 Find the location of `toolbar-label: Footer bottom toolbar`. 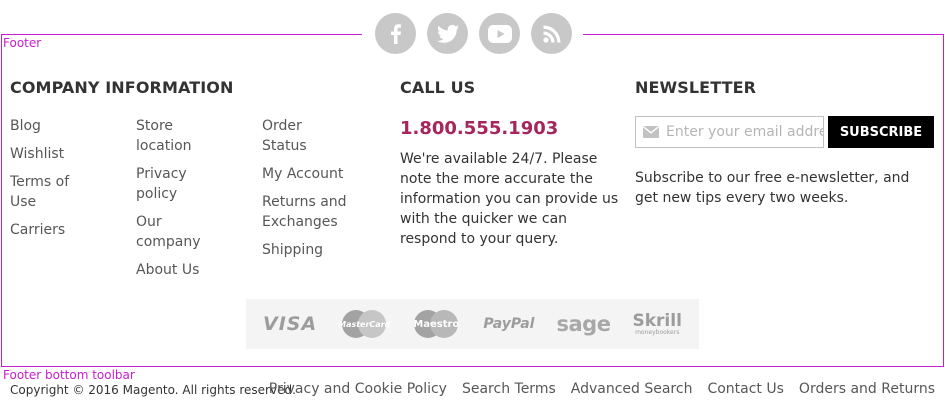

toolbar-label: Footer bottom toolbar is located at coordinates (69, 375).